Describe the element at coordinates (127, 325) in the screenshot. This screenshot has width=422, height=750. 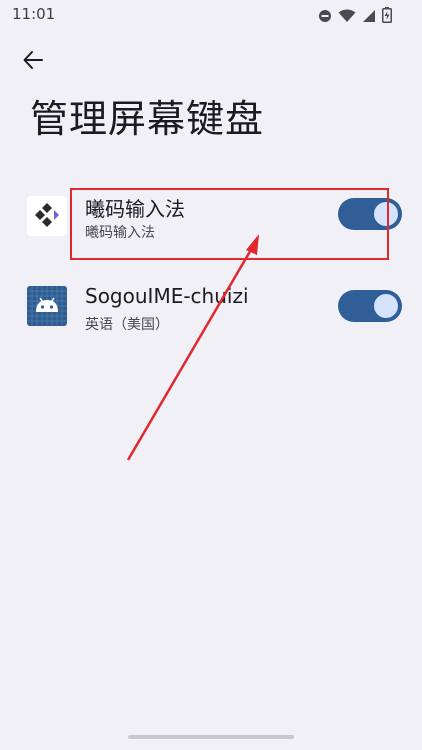
I see `keyboard-subtitle: 英语（美国）` at that location.